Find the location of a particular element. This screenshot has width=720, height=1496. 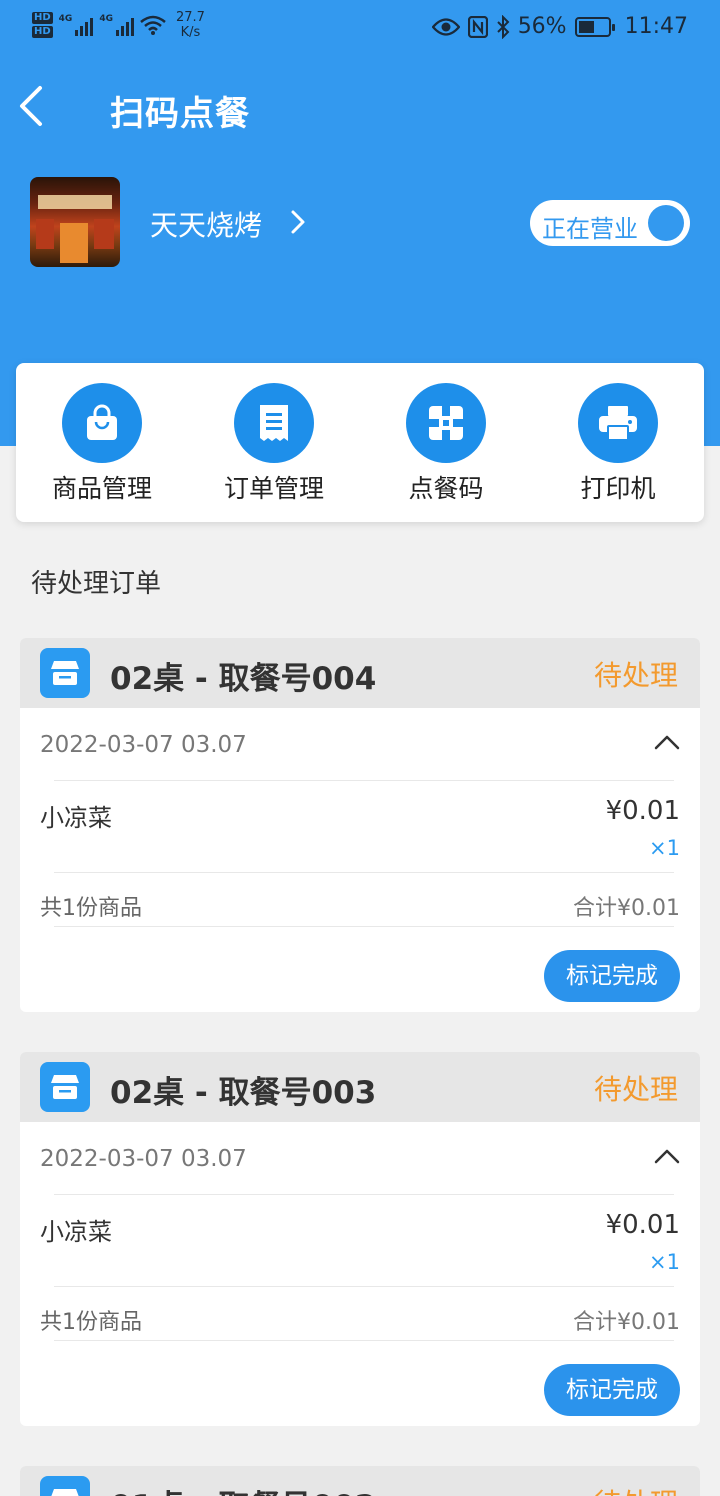

bluetooth-icon is located at coordinates (503, 26).